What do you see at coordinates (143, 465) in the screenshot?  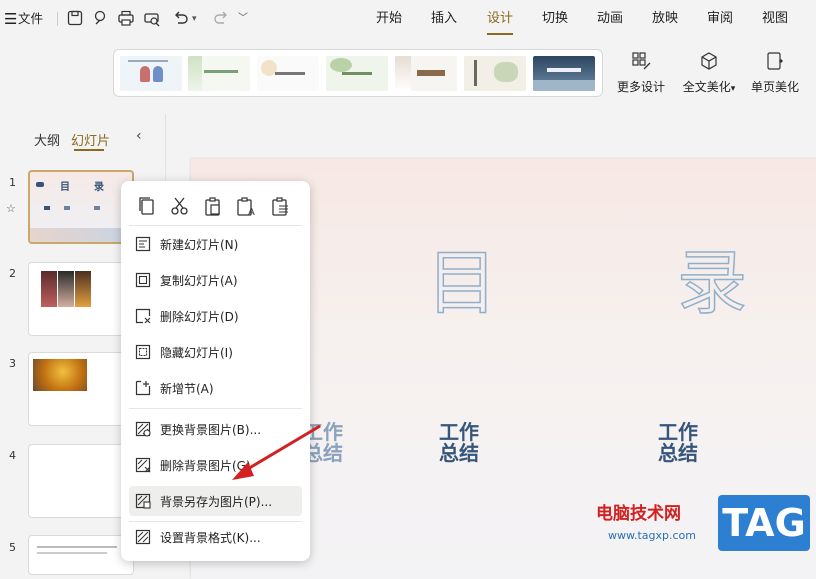 I see `delete-background-icon` at bounding box center [143, 465].